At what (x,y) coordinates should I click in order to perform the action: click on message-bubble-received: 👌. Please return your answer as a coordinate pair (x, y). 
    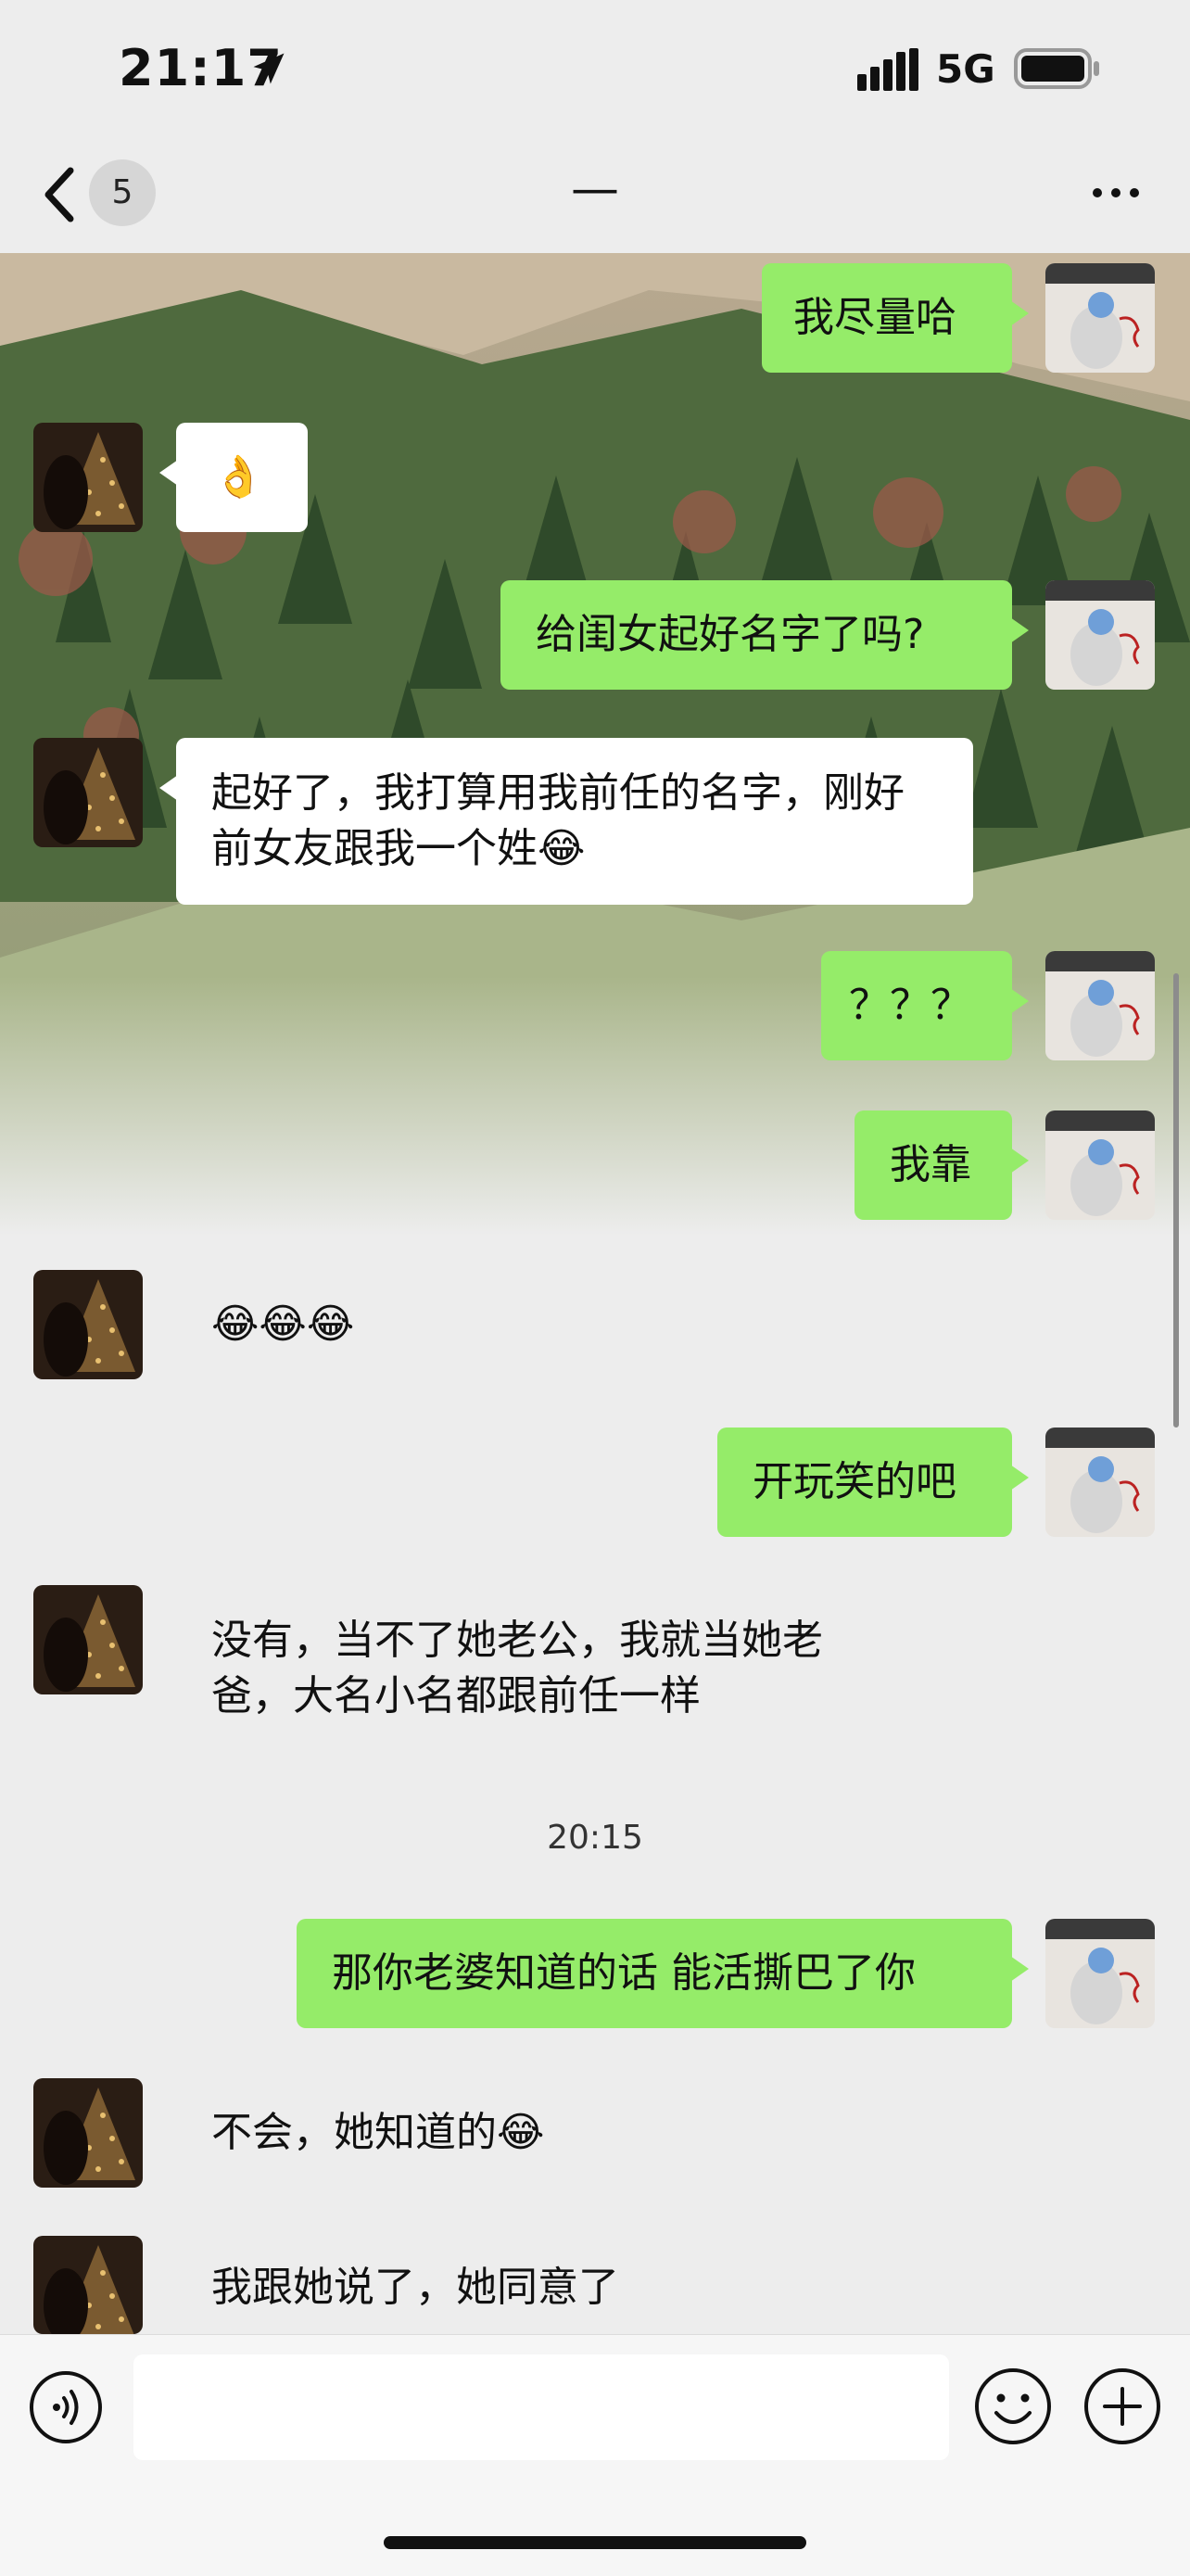
    Looking at the image, I should click on (233, 477).